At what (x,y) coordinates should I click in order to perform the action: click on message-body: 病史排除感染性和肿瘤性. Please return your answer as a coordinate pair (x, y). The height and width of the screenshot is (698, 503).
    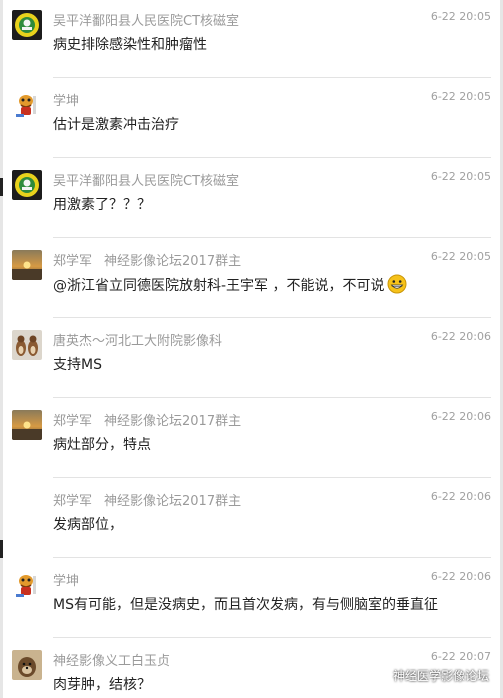
    Looking at the image, I should click on (130, 45).